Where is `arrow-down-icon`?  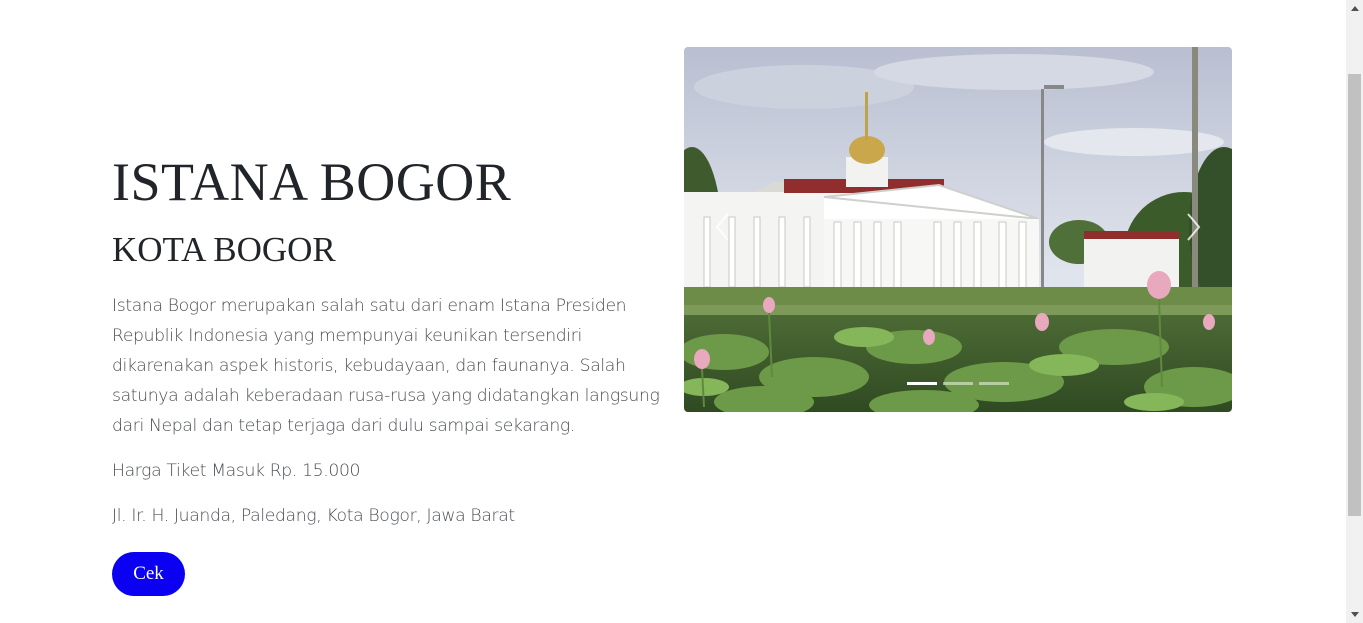
arrow-down-icon is located at coordinates (1354, 614).